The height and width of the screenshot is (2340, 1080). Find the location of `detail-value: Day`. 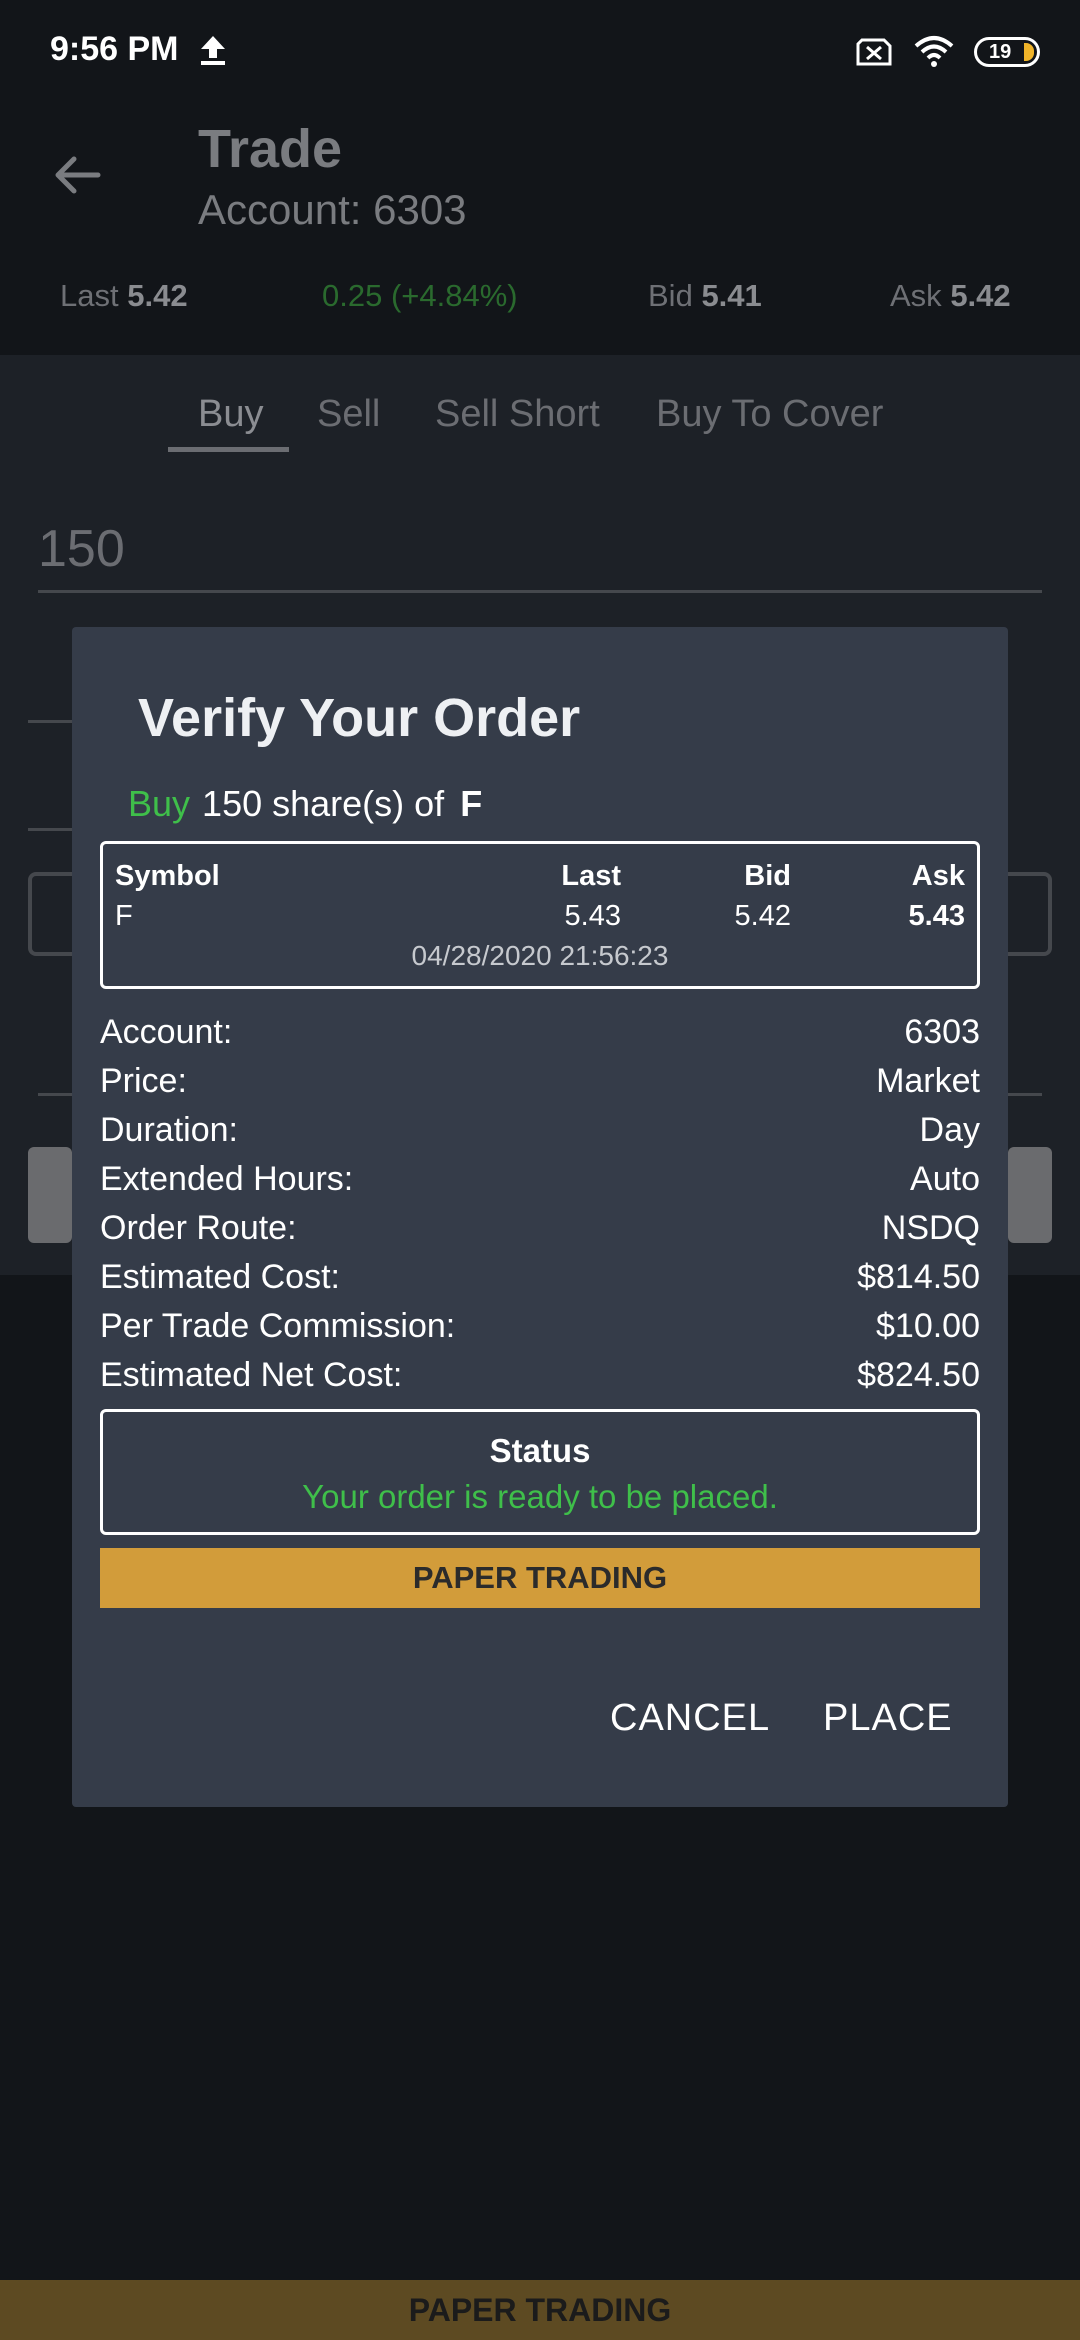

detail-value: Day is located at coordinates (949, 1130).